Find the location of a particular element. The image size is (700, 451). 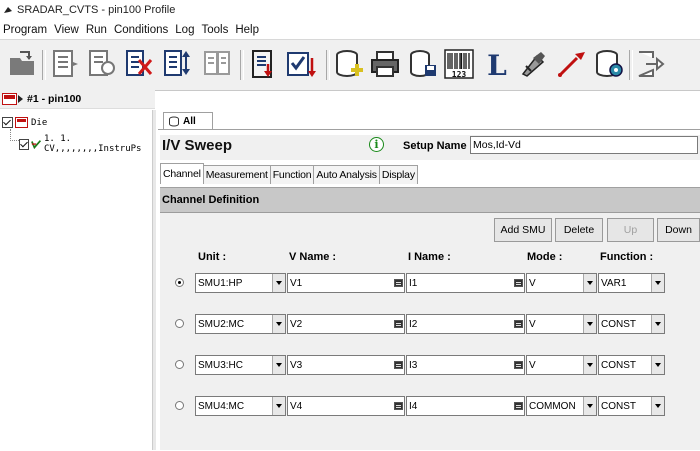

iname-value: I4 is located at coordinates (413, 406).